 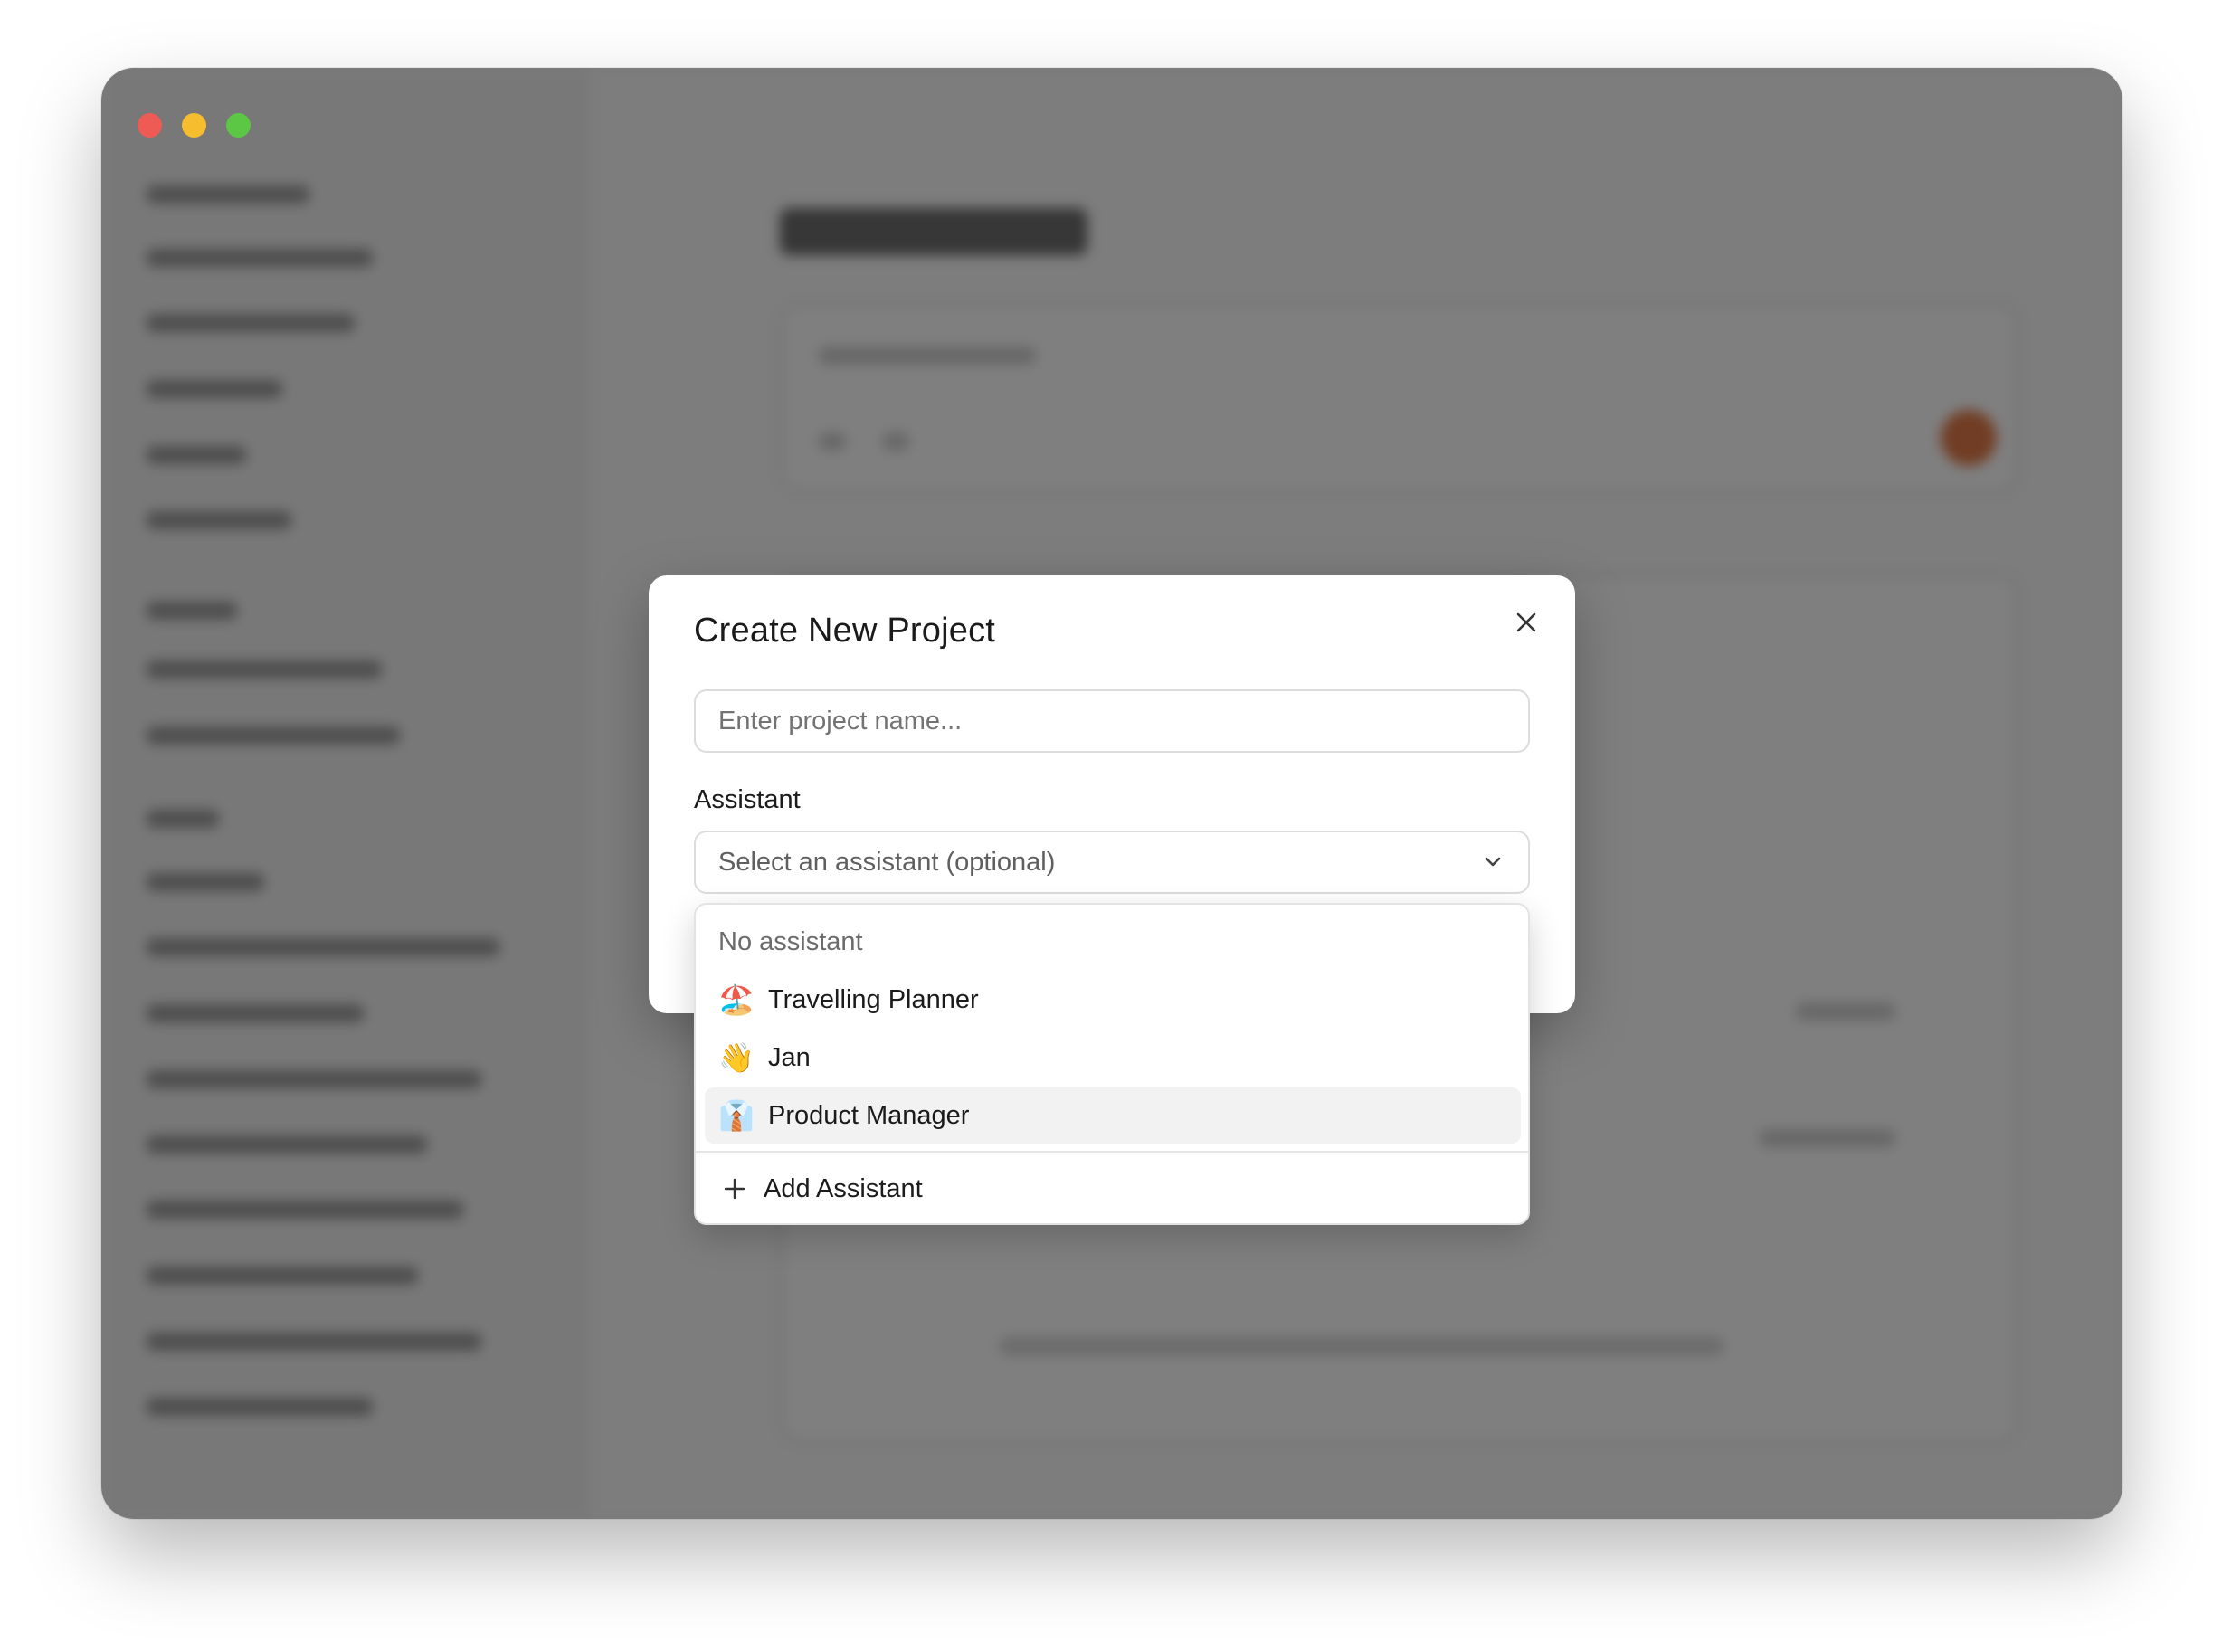 What do you see at coordinates (1113, 1000) in the screenshot?
I see `option-travelling-planner: 🏖️ Travelling Planner` at bounding box center [1113, 1000].